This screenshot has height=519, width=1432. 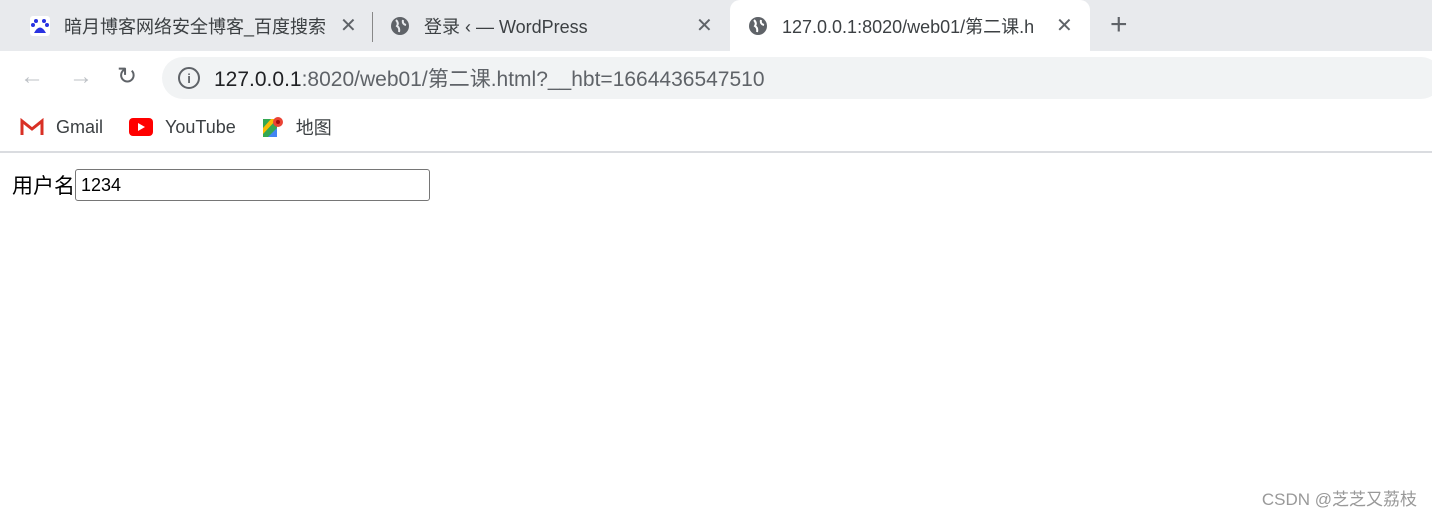 What do you see at coordinates (1119, 25) in the screenshot?
I see `new-tab-button: +` at bounding box center [1119, 25].